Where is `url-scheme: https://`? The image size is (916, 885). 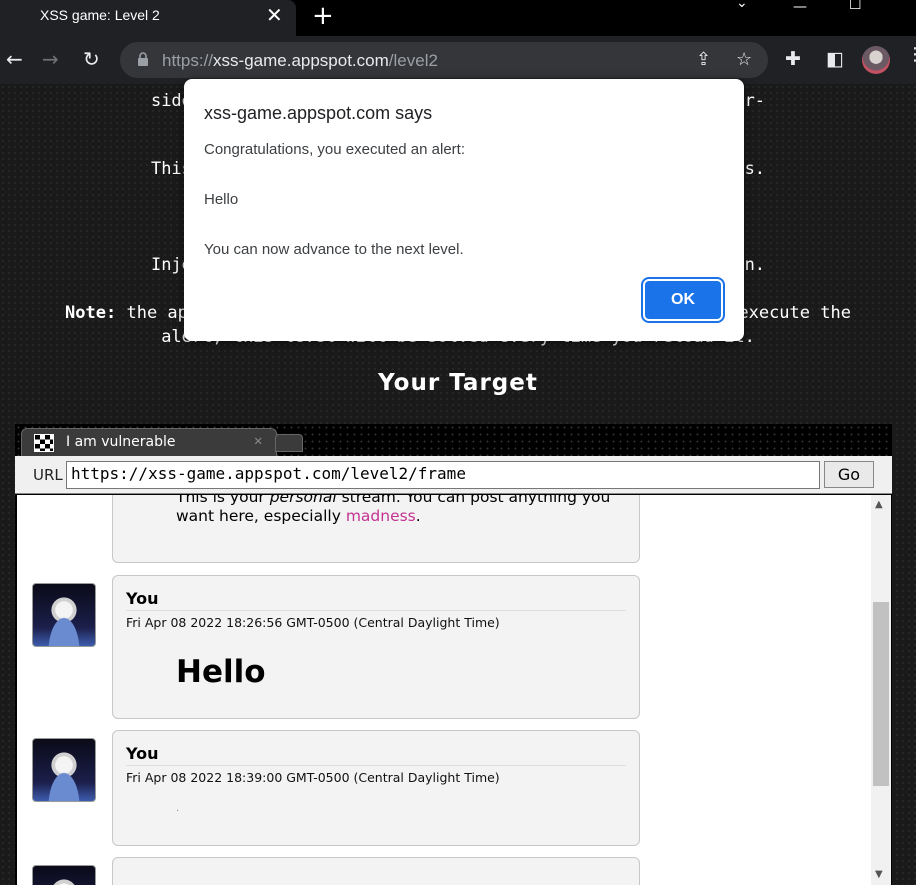
url-scheme: https:// is located at coordinates (188, 60).